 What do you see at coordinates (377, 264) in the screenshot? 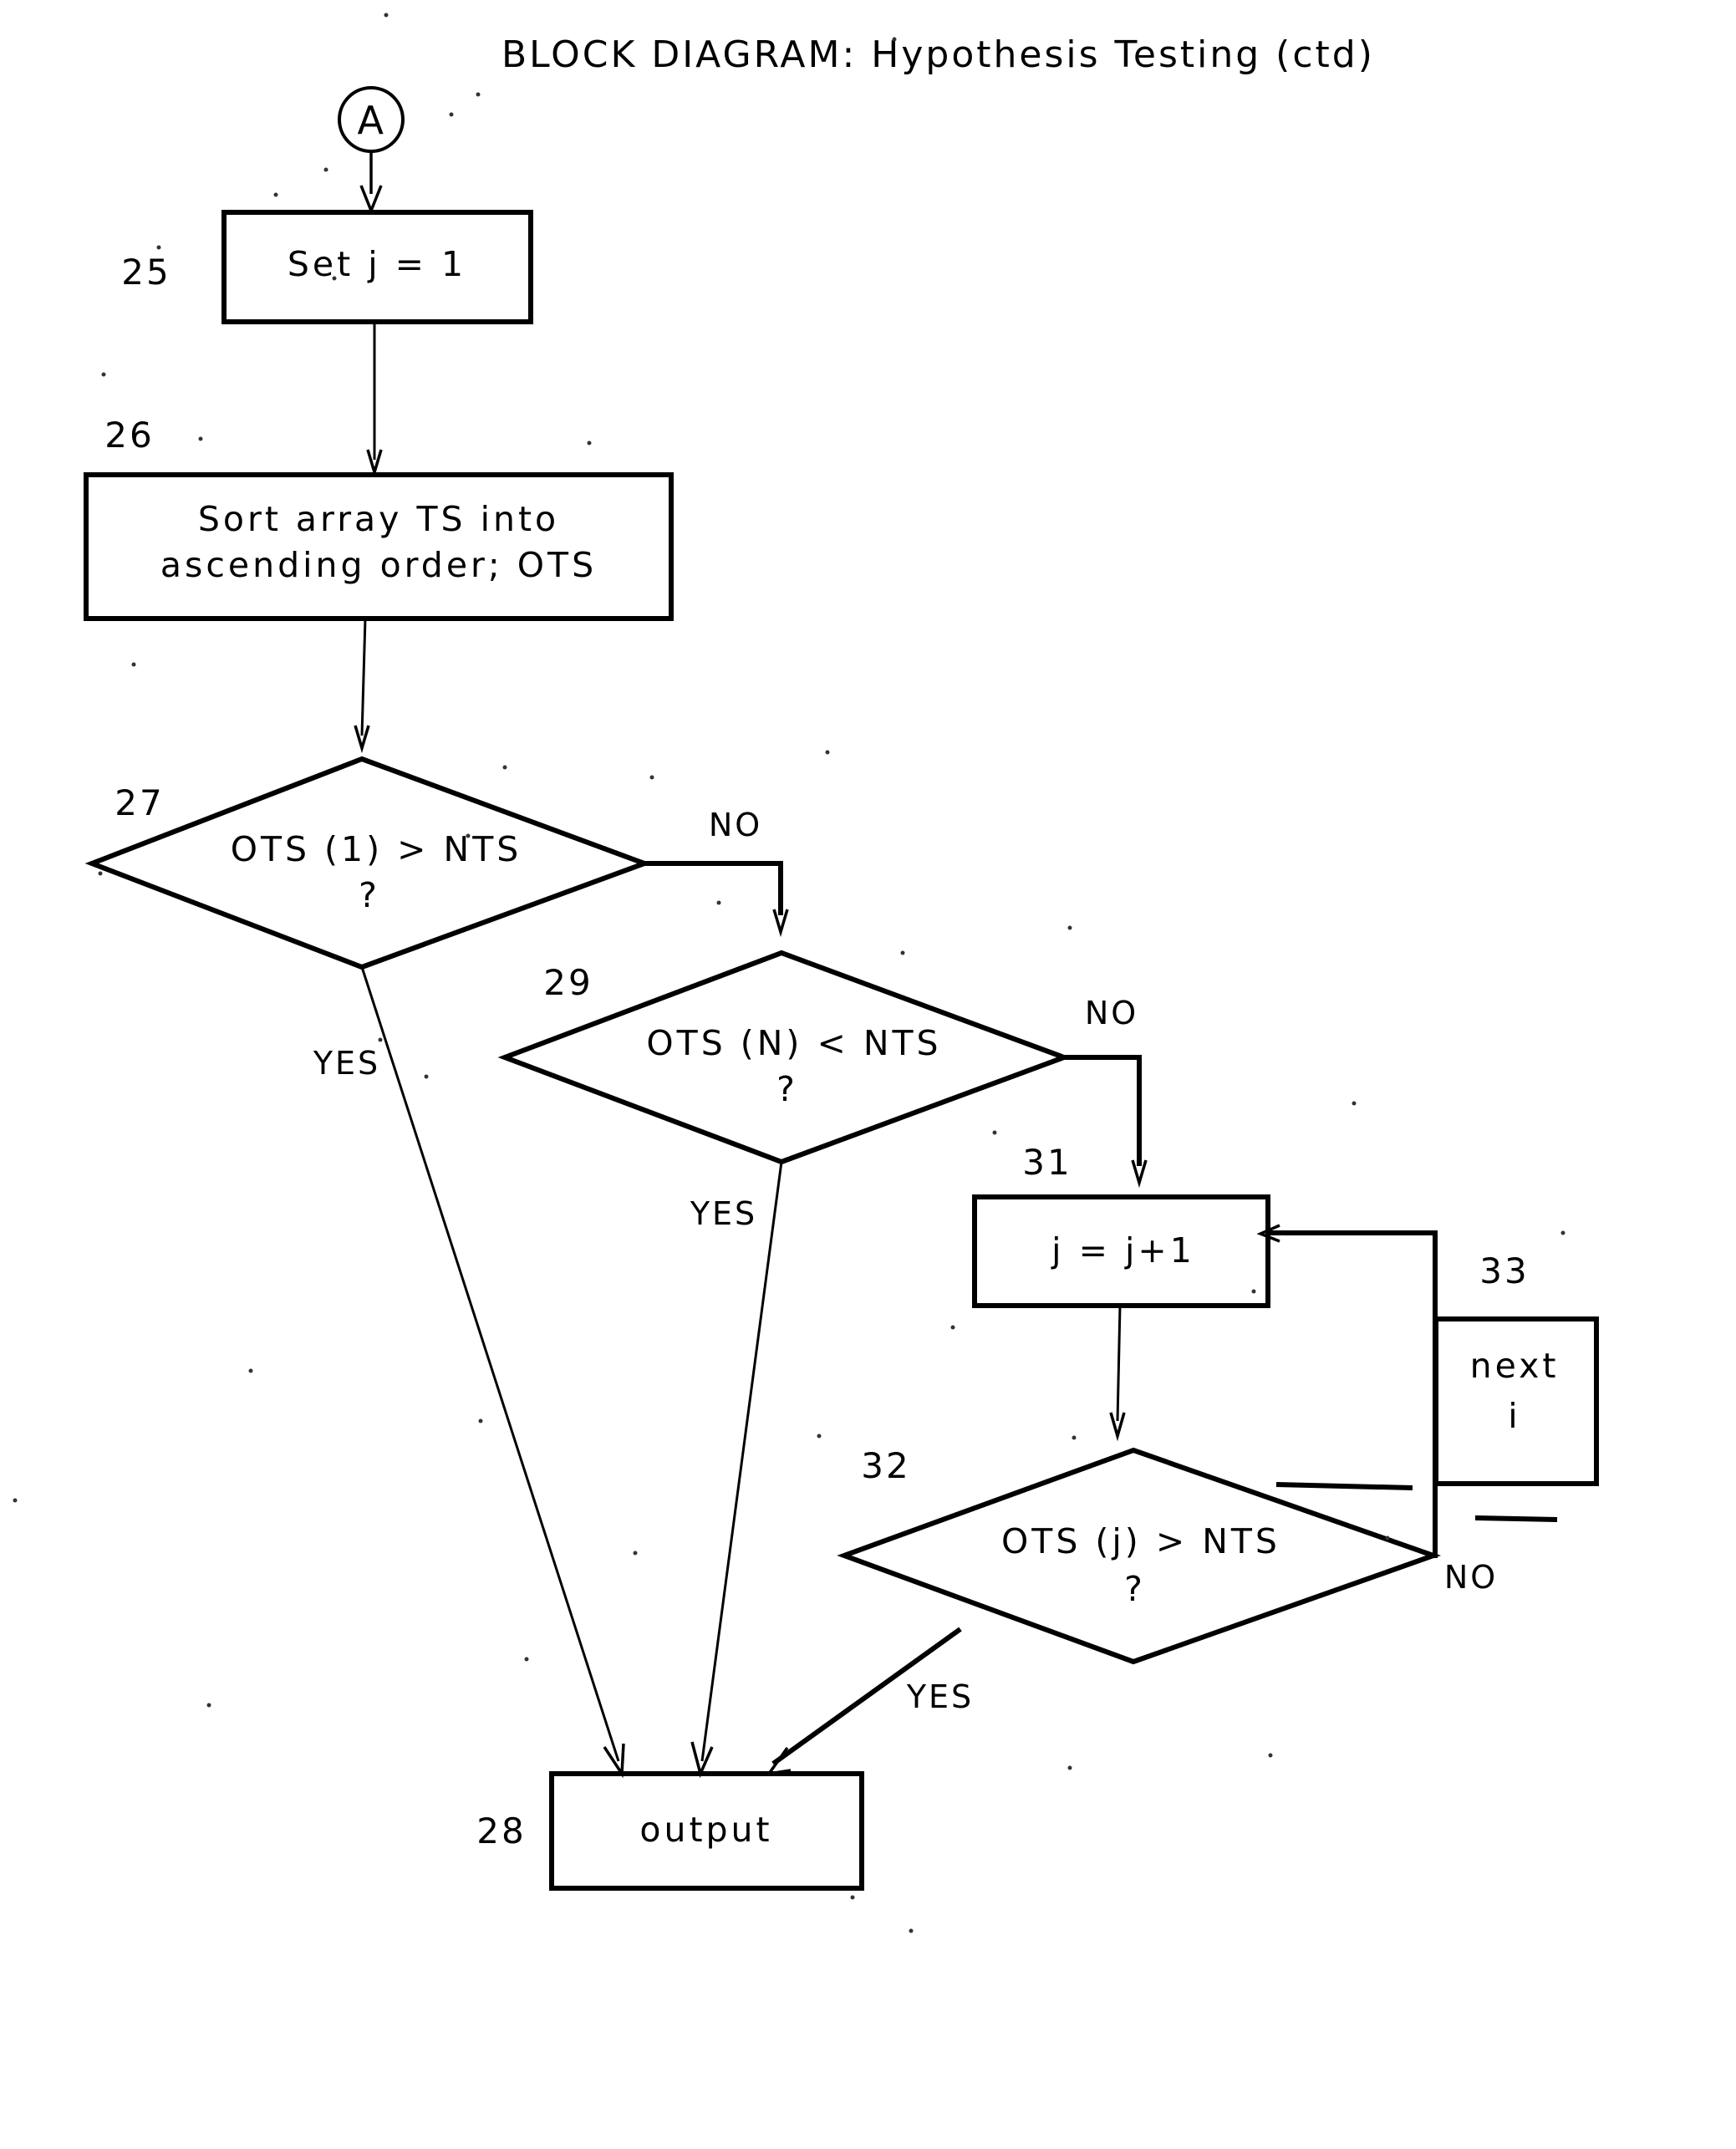
I see `process-box-25-label: Set j = 1` at bounding box center [377, 264].